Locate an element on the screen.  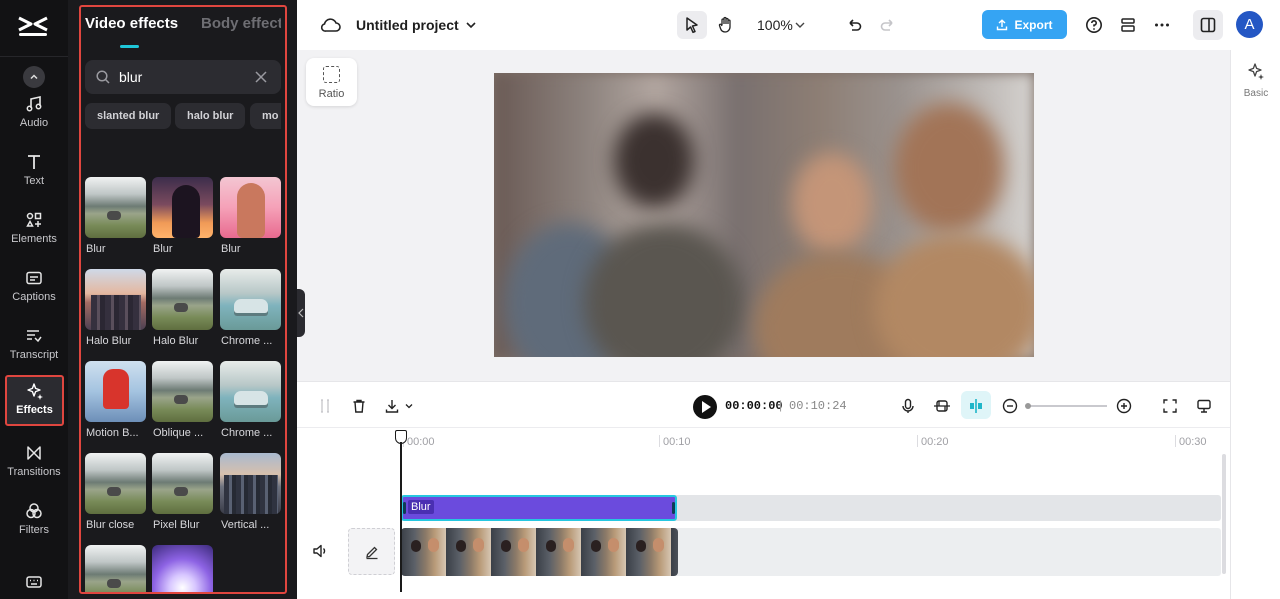
basic-tab-label: Basic is located at coordinates (1255, 93).